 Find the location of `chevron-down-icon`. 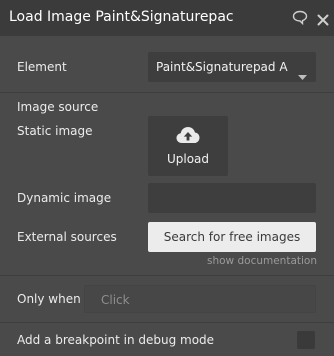

chevron-down-icon is located at coordinates (302, 74).